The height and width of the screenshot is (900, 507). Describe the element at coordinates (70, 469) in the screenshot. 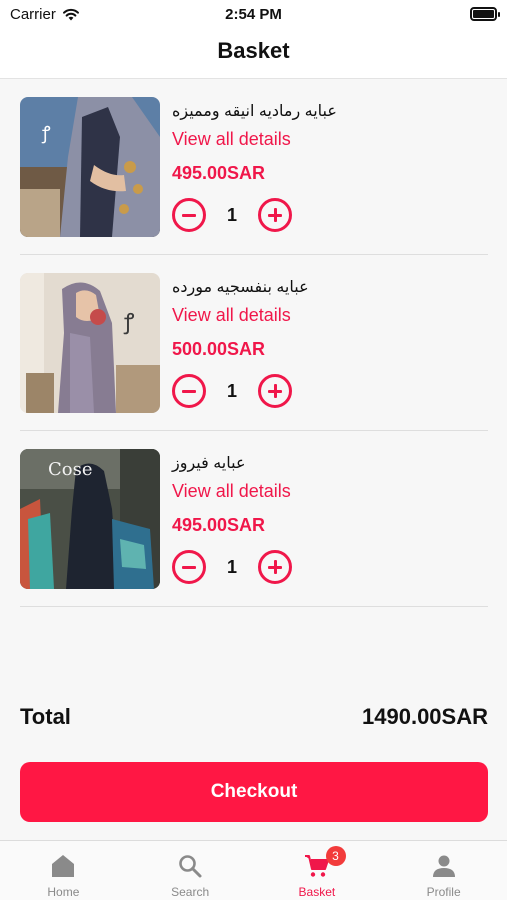

I see `svg-text: Cose` at that location.